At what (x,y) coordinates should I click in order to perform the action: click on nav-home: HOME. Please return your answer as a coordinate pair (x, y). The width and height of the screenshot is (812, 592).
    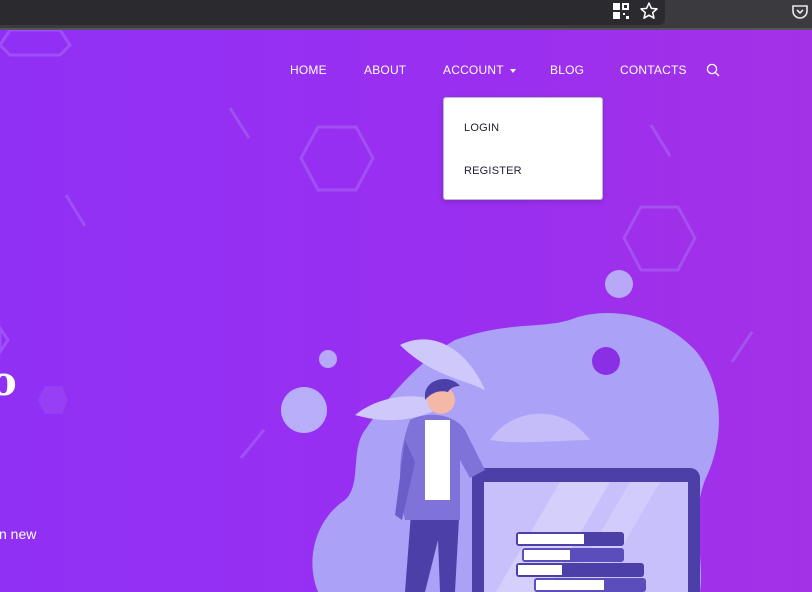
    Looking at the image, I should click on (308, 70).